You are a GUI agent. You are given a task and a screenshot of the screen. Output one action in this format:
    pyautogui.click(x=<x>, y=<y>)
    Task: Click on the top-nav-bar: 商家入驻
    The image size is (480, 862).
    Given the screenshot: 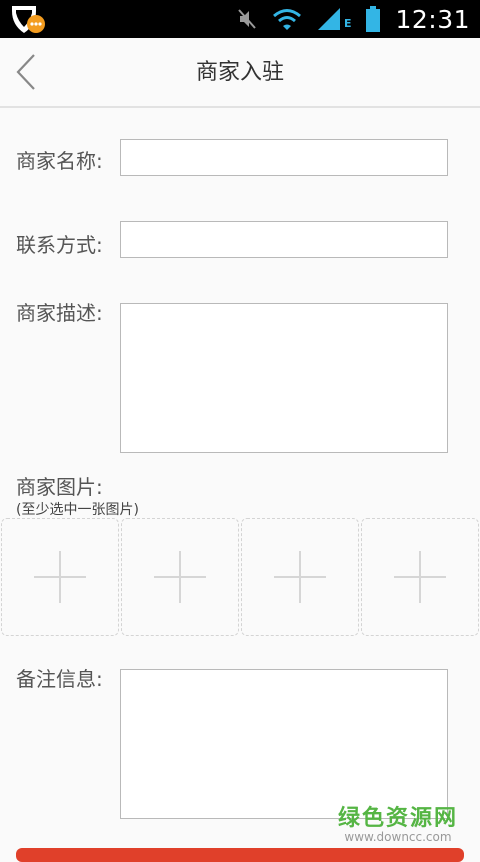 What is the action you would take?
    pyautogui.click(x=240, y=73)
    